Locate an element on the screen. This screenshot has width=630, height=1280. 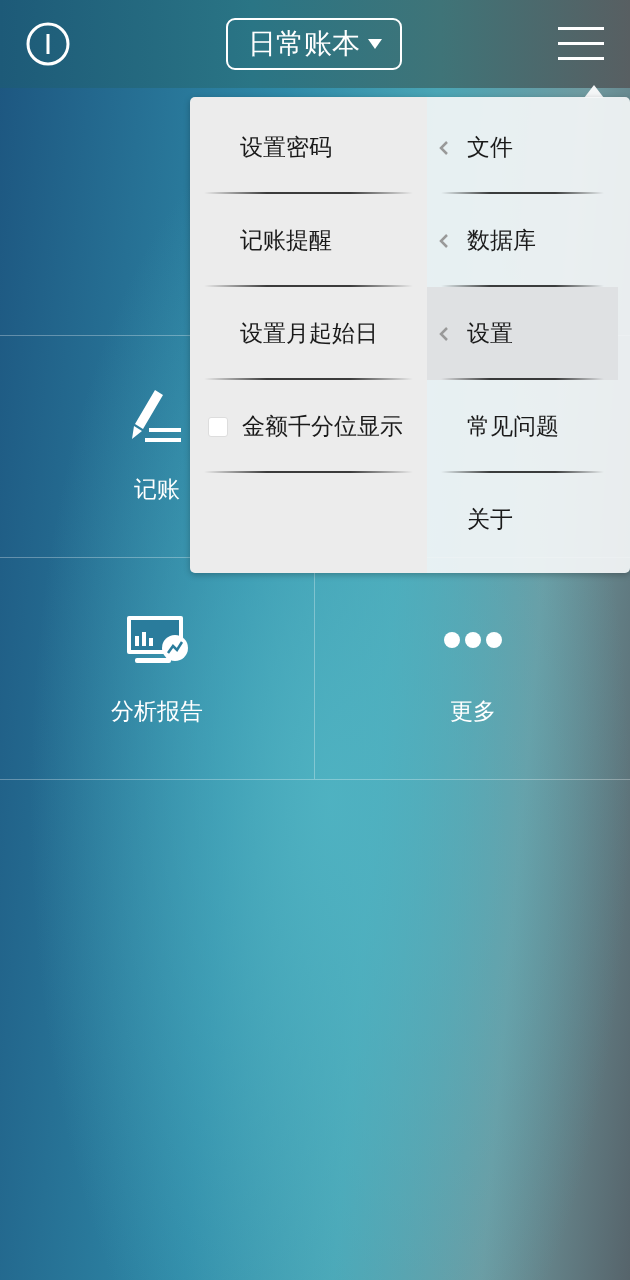
power-icon is located at coordinates (48, 44).